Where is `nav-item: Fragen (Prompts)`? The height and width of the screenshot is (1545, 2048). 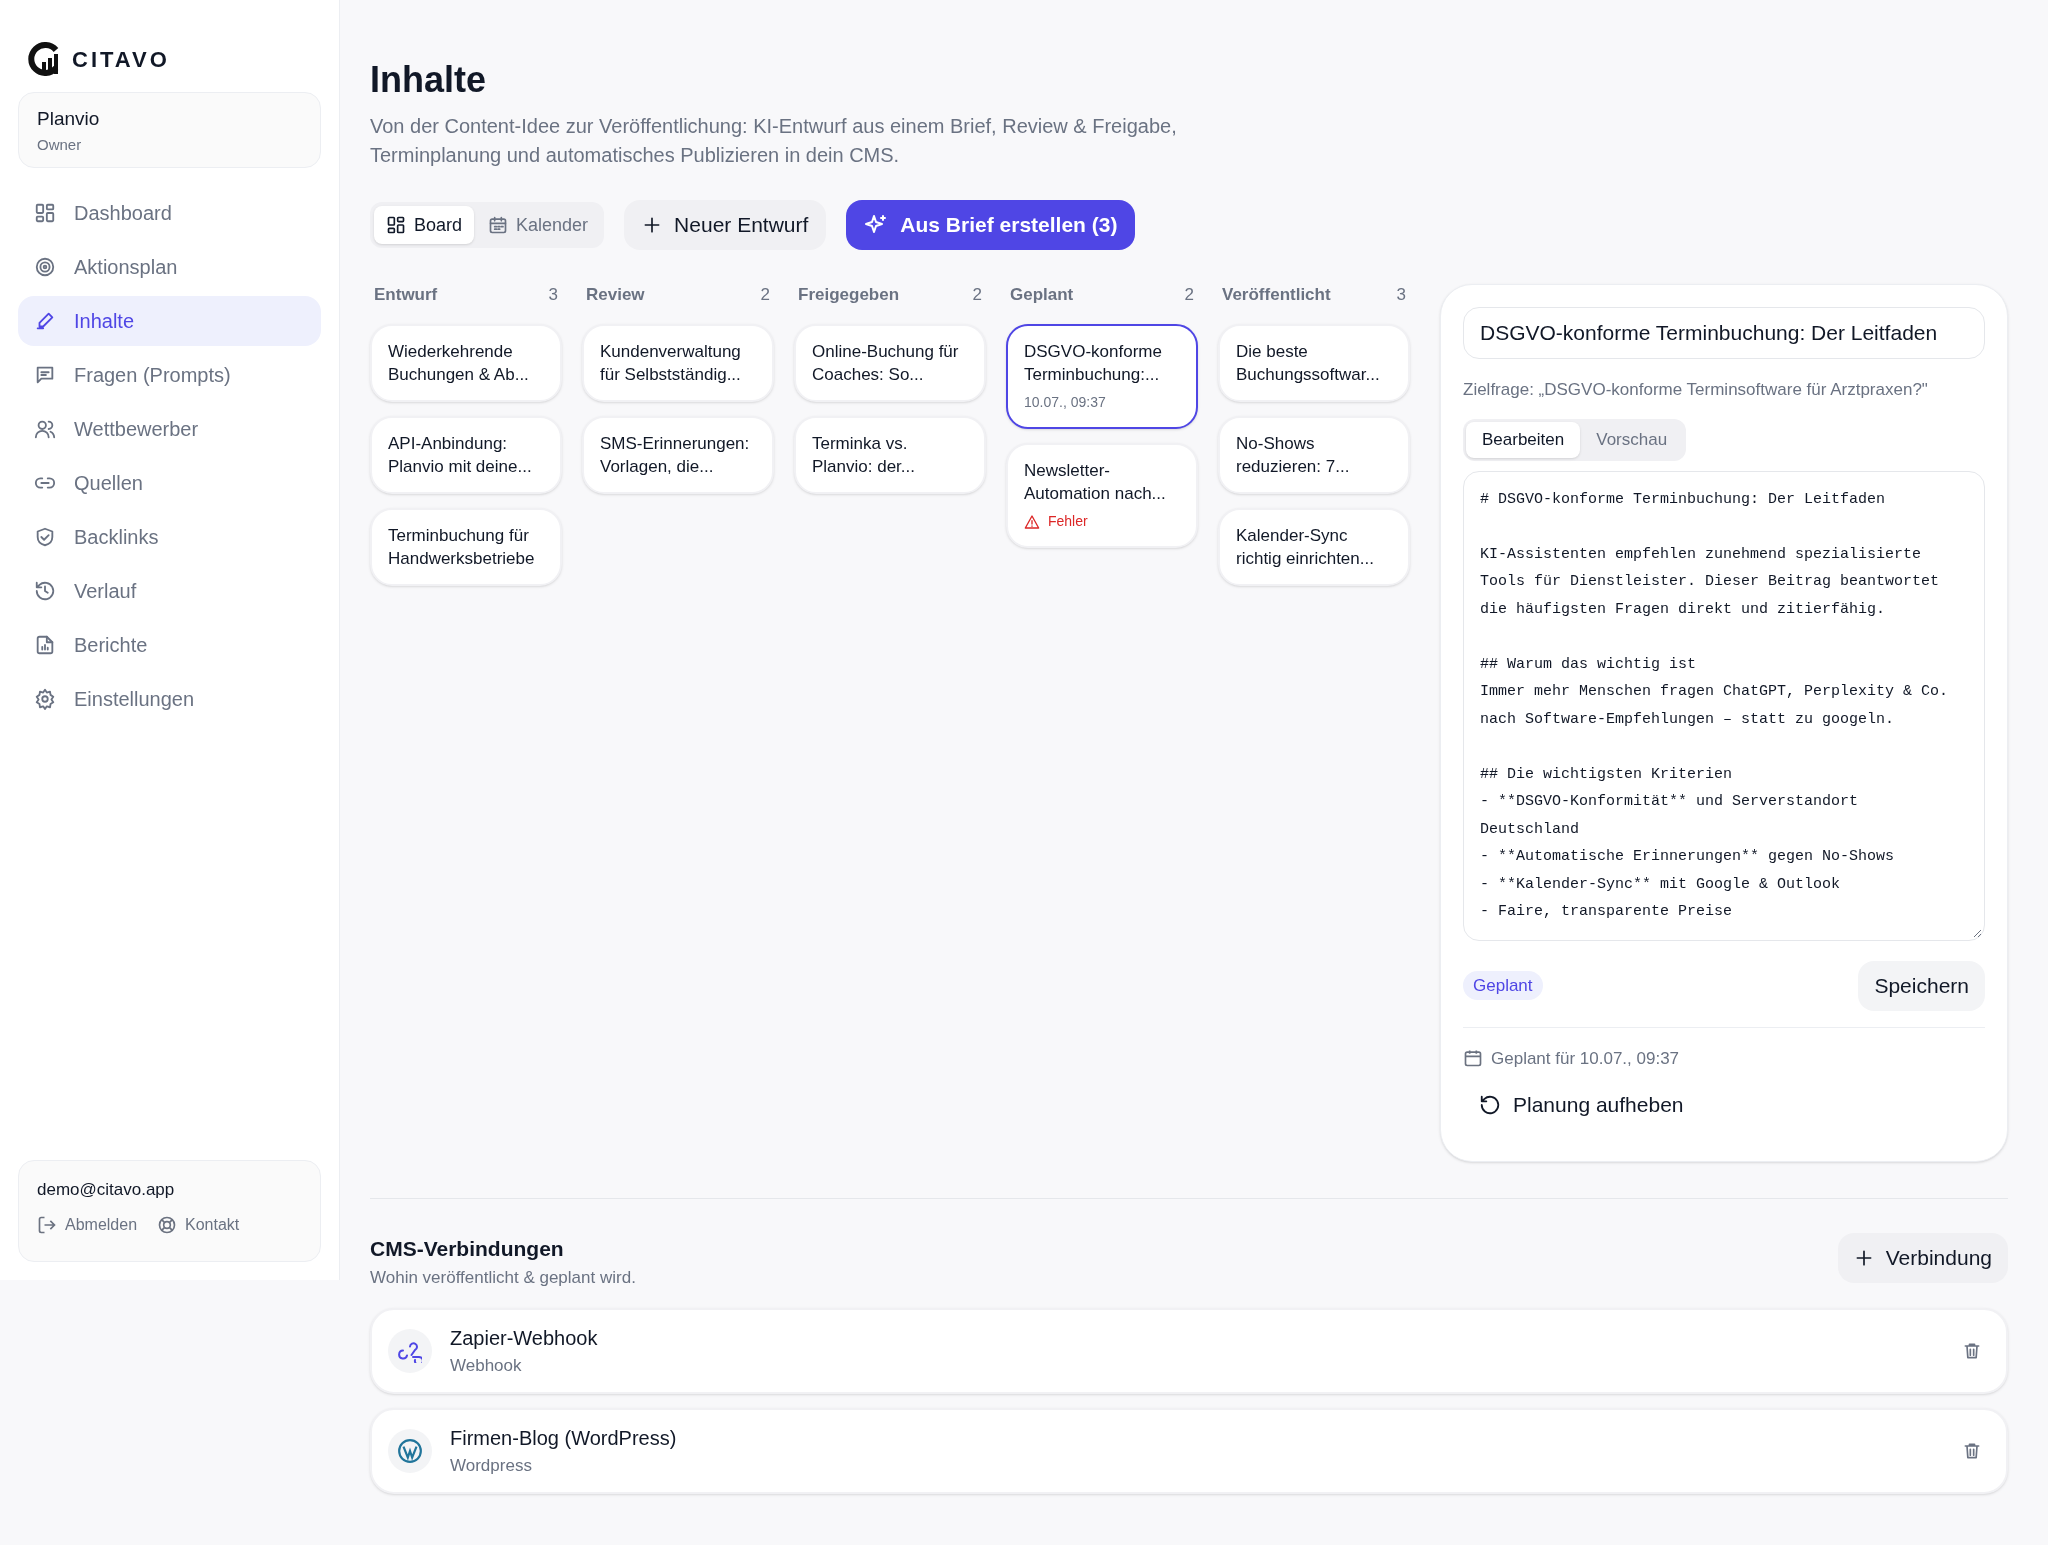
nav-item: Fragen (Prompts) is located at coordinates (169, 375).